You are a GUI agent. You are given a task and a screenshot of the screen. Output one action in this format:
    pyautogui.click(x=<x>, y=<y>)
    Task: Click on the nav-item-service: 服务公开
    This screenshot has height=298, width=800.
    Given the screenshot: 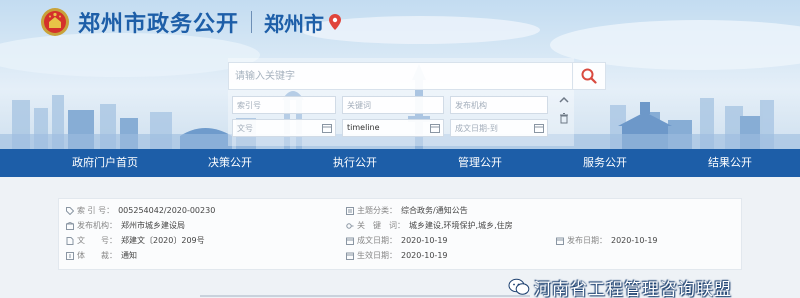 What is the action you would take?
    pyautogui.click(x=605, y=163)
    